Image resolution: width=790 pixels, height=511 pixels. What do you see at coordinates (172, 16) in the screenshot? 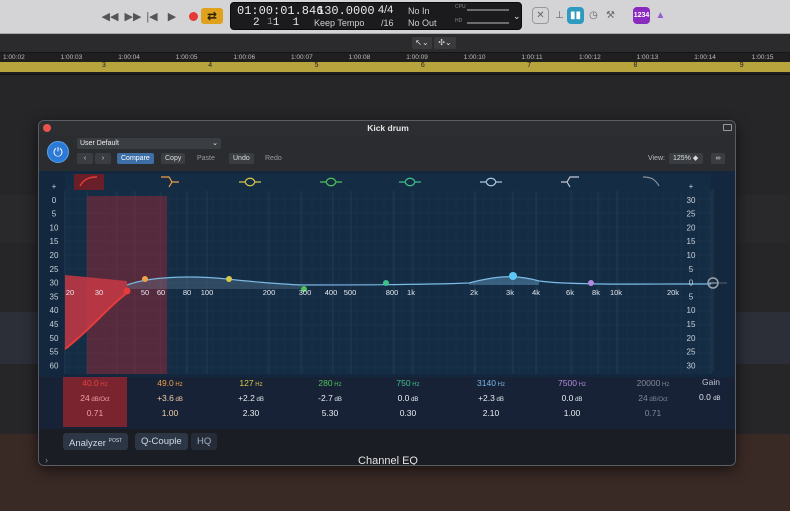
I see `play-button: ▶` at bounding box center [172, 16].